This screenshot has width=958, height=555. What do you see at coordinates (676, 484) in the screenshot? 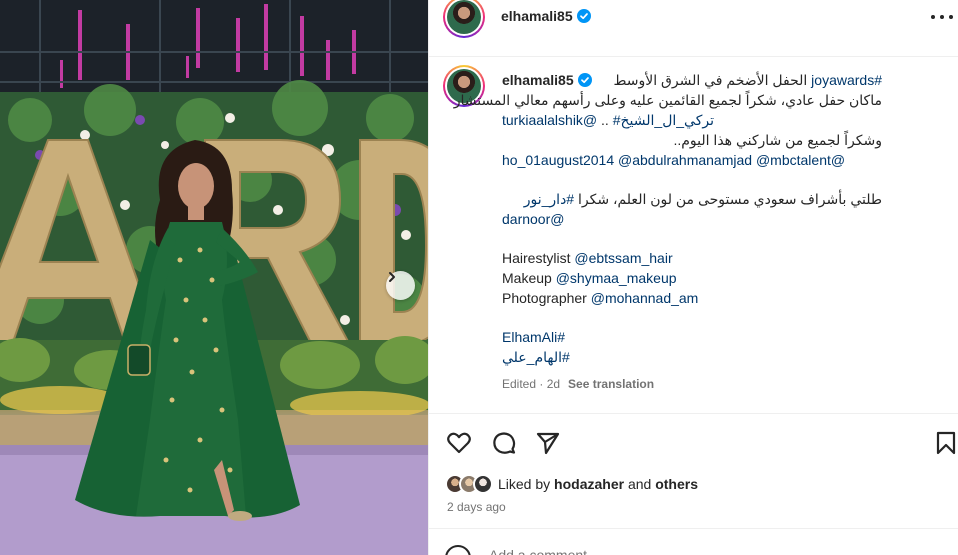
I see `liked-by-others-link: others` at bounding box center [676, 484].